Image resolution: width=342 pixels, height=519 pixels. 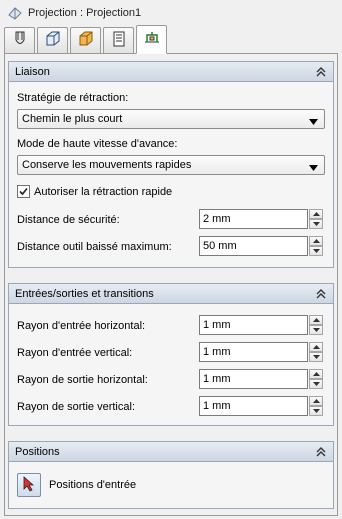 I want to click on entry-positions-label: Positions d'entrée, so click(x=93, y=485).